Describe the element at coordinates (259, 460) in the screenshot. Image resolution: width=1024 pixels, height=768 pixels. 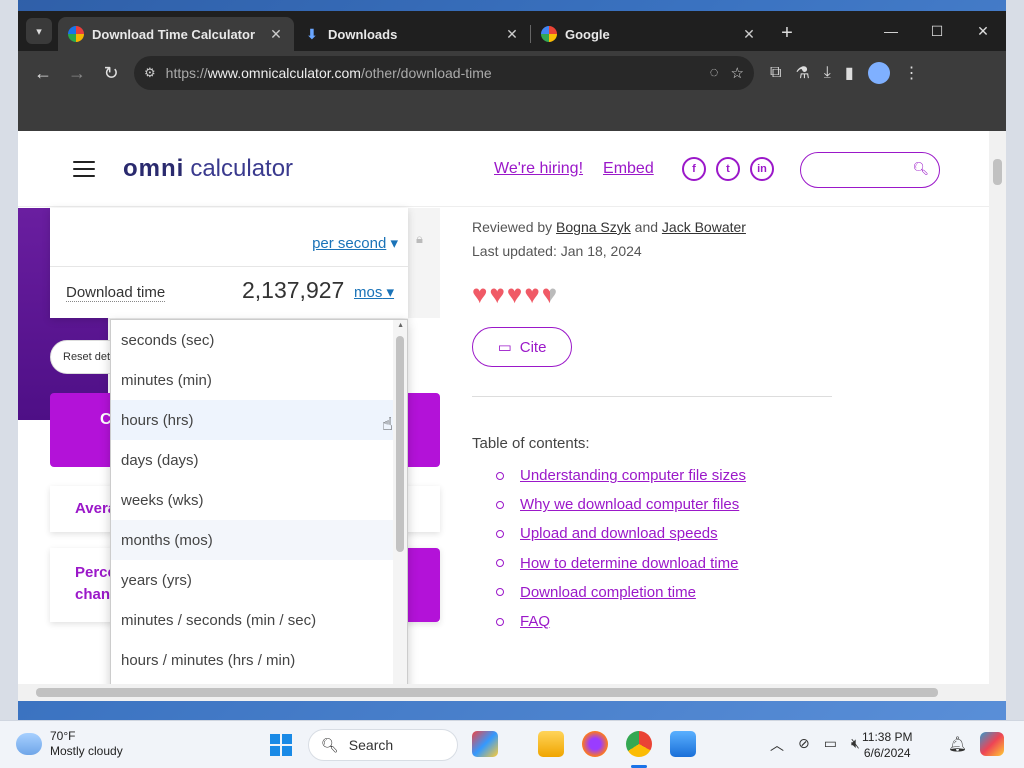
I see `dropdown-option: days (days)` at that location.